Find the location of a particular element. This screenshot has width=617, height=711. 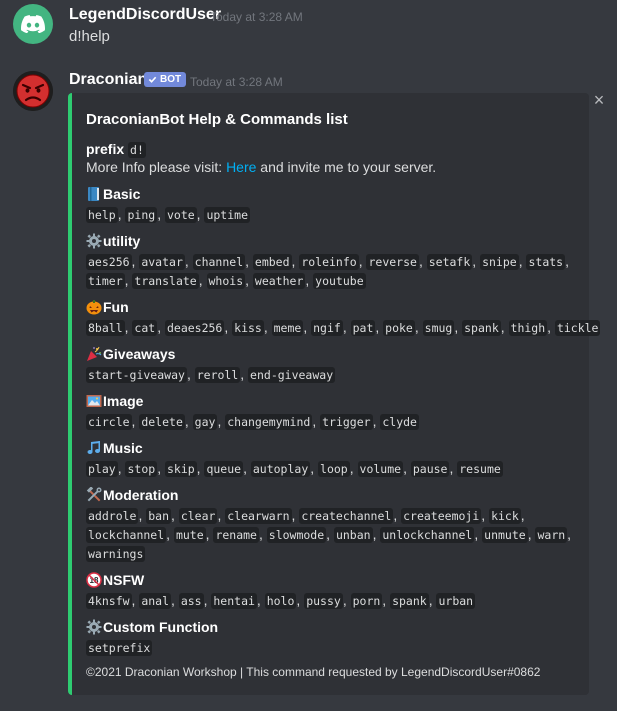

field-value-line: start-giveaway, reroll, end-giveaway is located at coordinates (211, 375).